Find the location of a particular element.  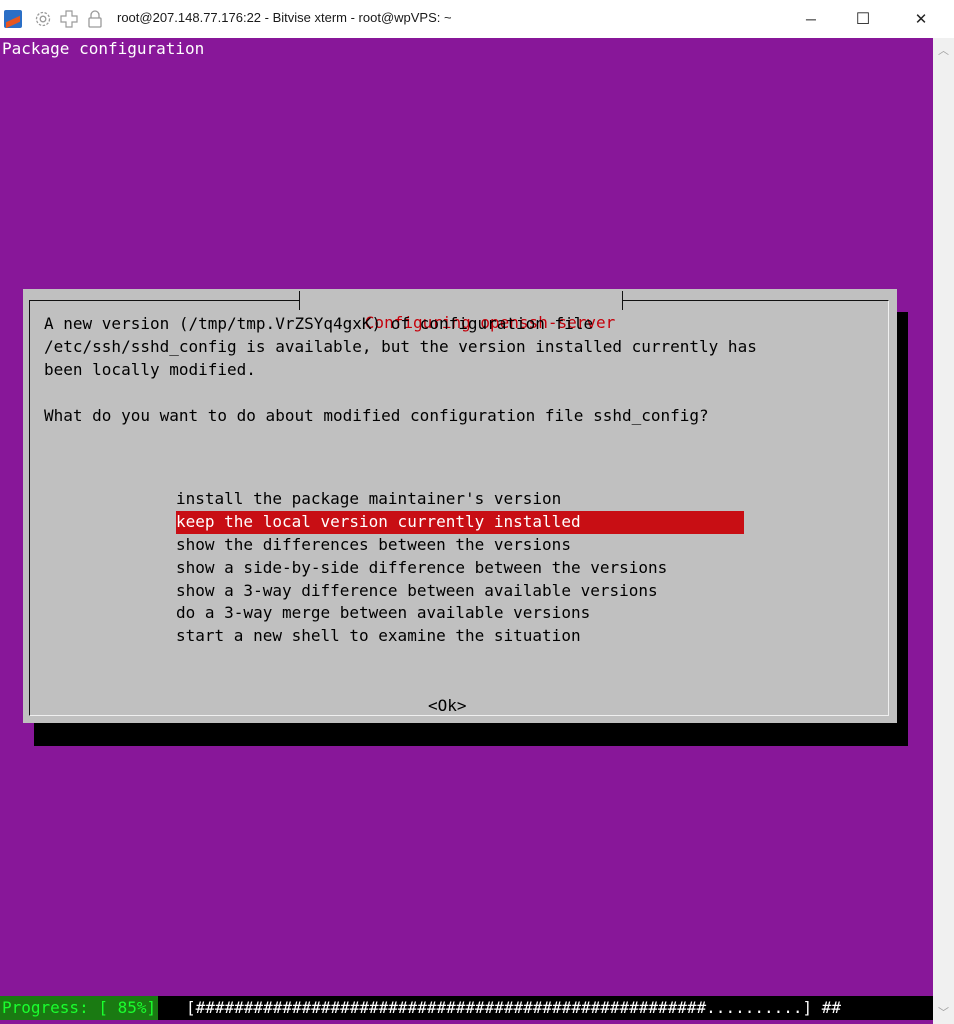

menu-item-install-maintainer-version: install the package maintainer's version is located at coordinates (460, 499).